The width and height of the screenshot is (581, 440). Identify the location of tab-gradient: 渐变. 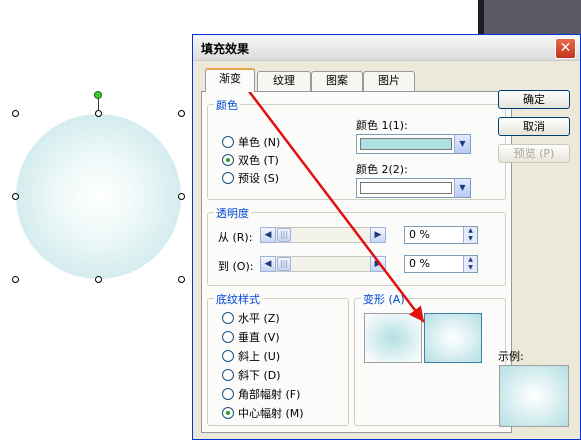
(230, 80).